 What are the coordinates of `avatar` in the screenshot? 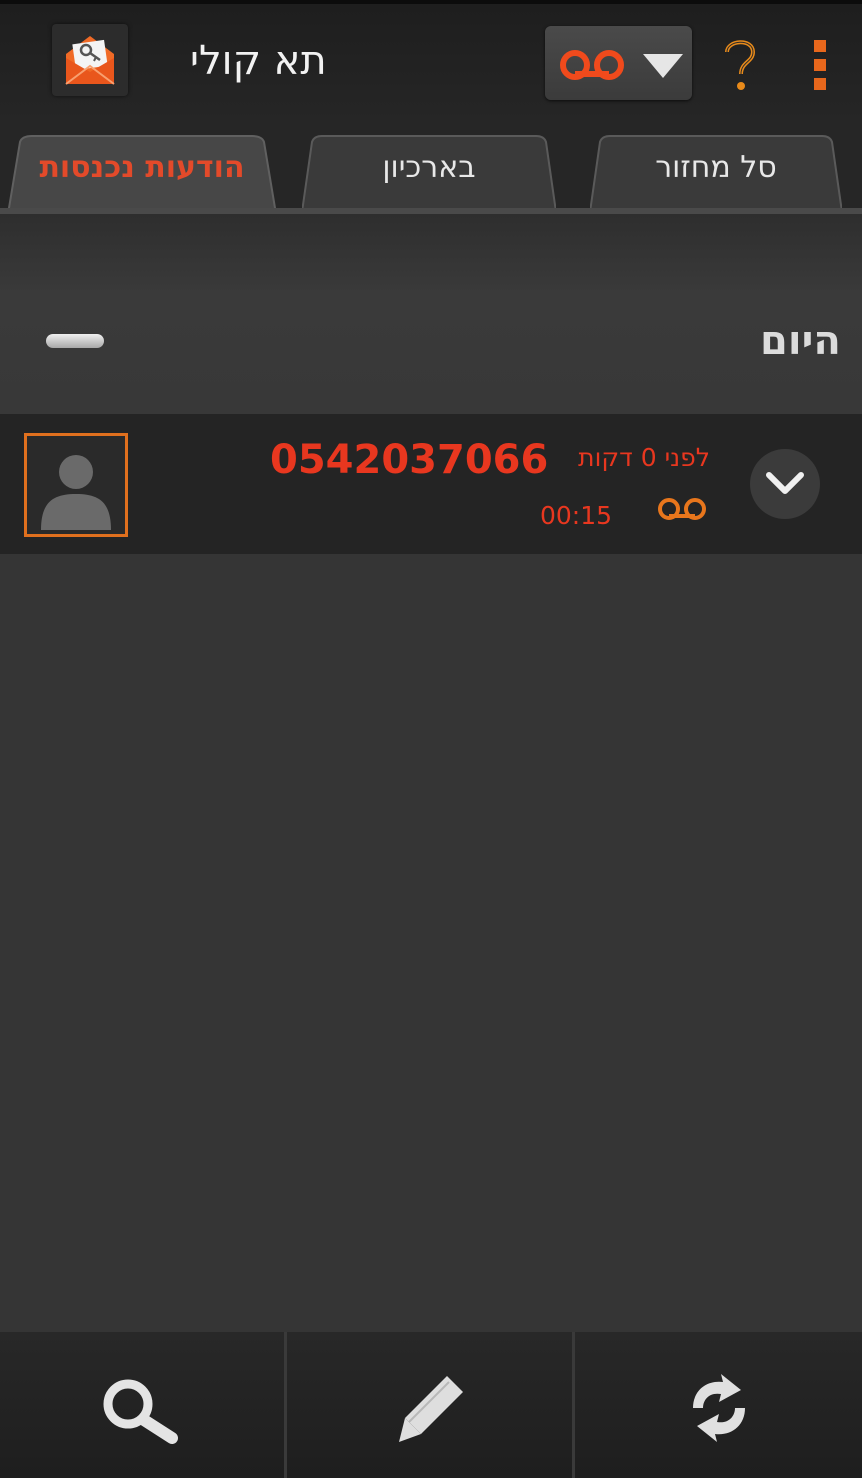 It's located at (76, 485).